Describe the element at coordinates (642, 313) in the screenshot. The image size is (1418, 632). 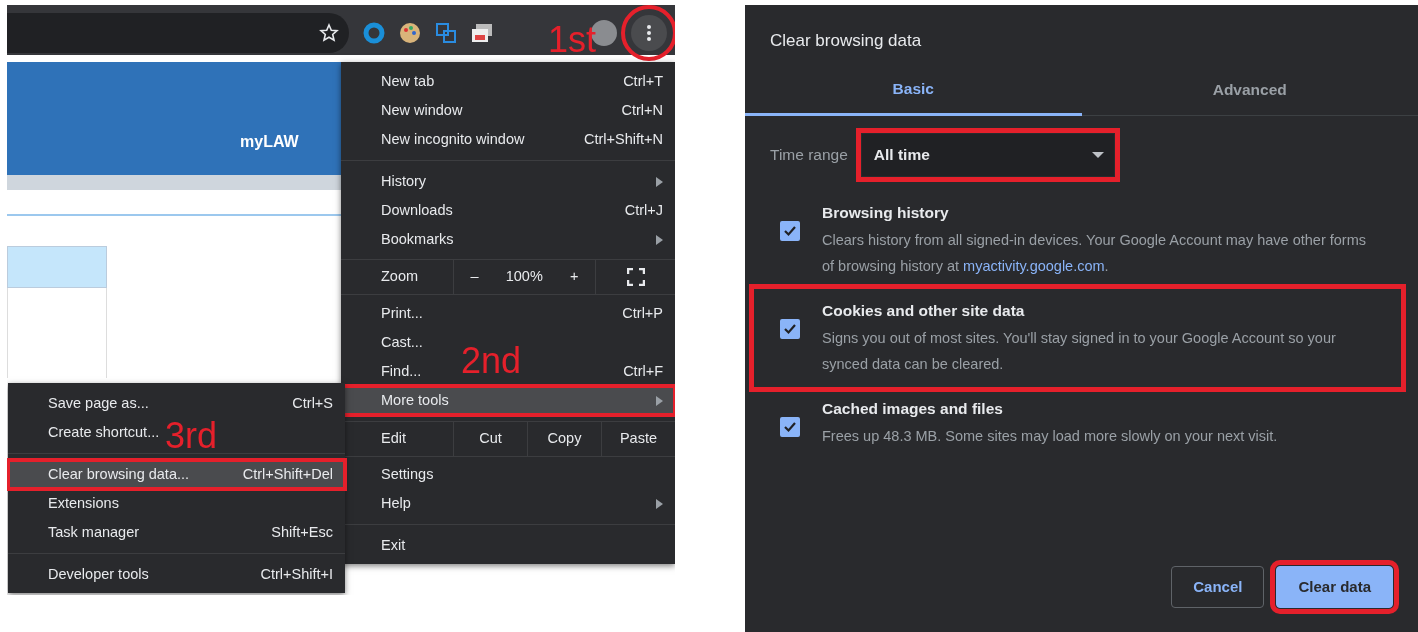
I see `shortcut-text: Ctrl+P` at that location.